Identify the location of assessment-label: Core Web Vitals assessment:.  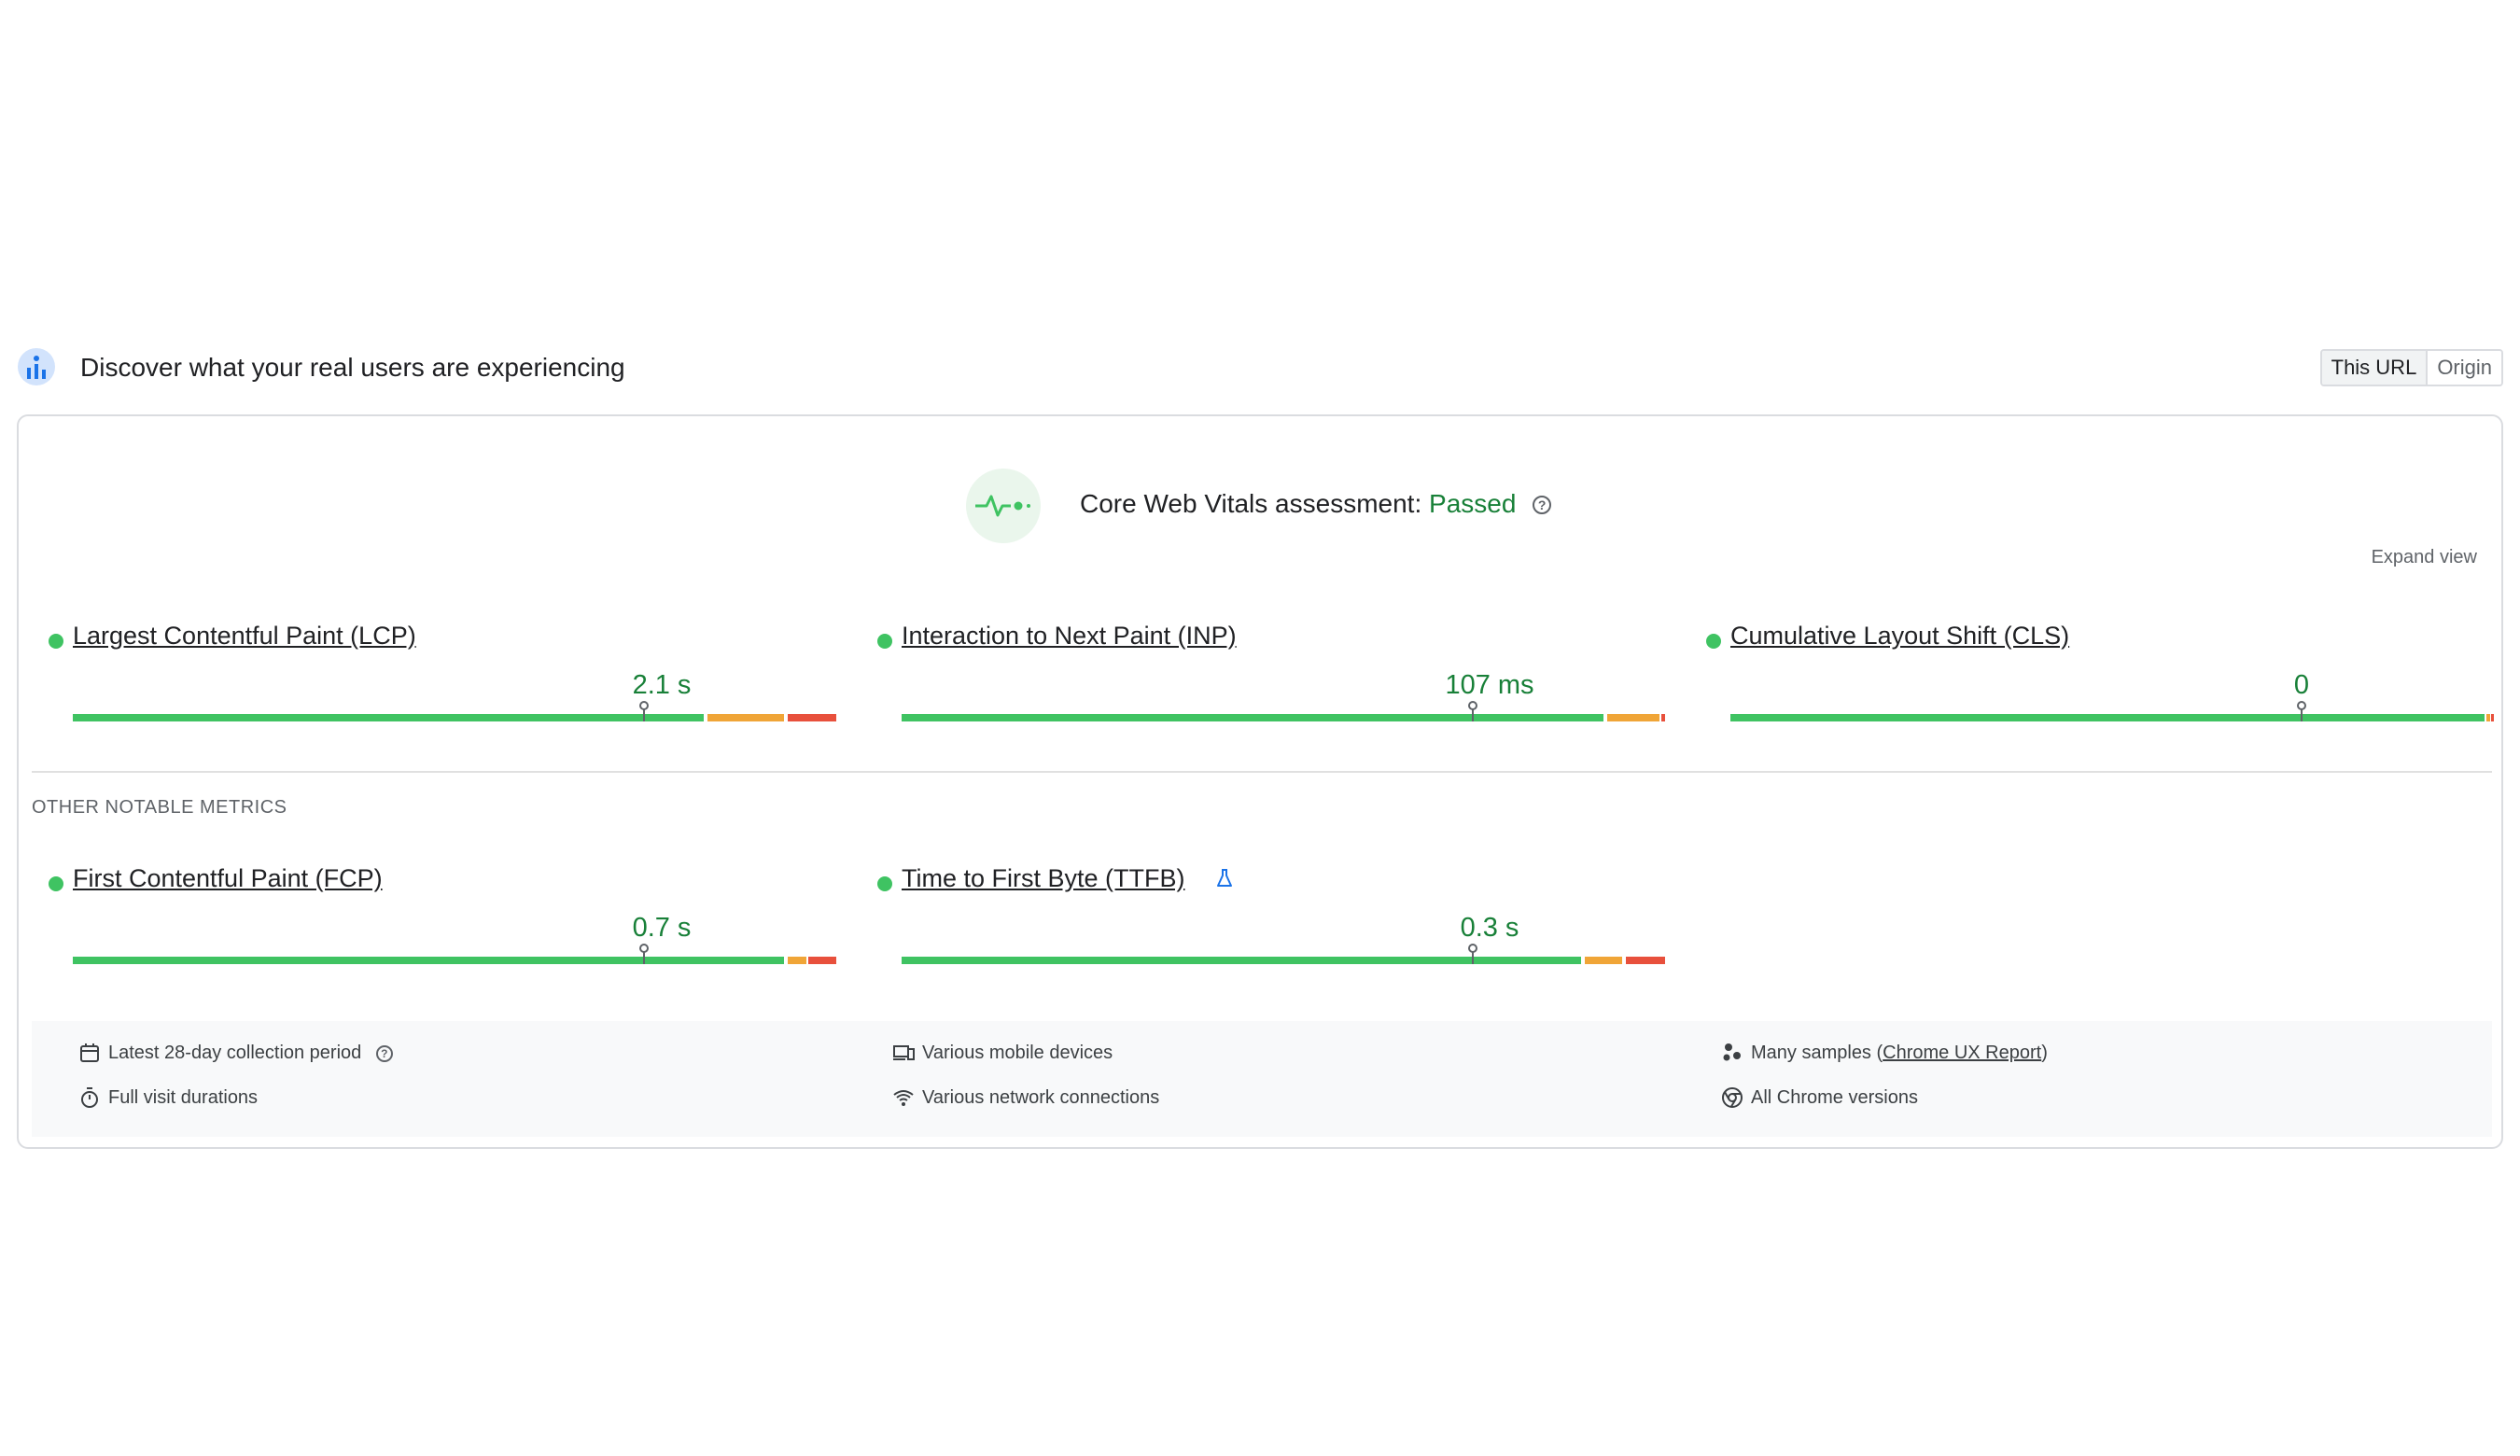
(1251, 503).